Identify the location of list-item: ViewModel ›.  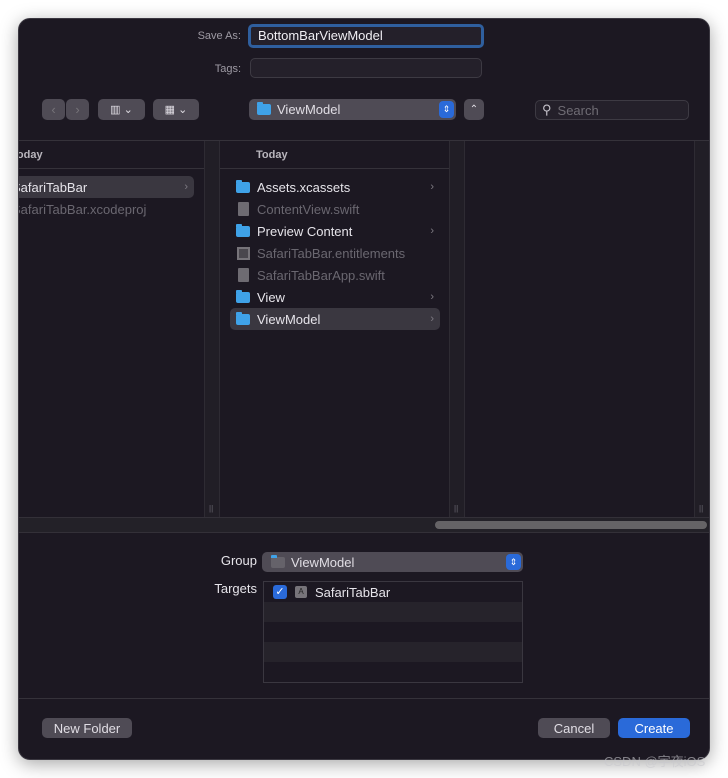
(335, 319).